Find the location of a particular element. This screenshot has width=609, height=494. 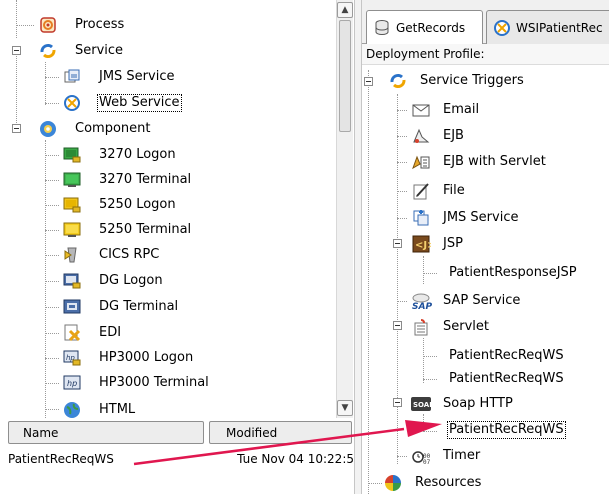

tree-item-hp3000-logon: hp HP3000 Logon is located at coordinates (128, 358).